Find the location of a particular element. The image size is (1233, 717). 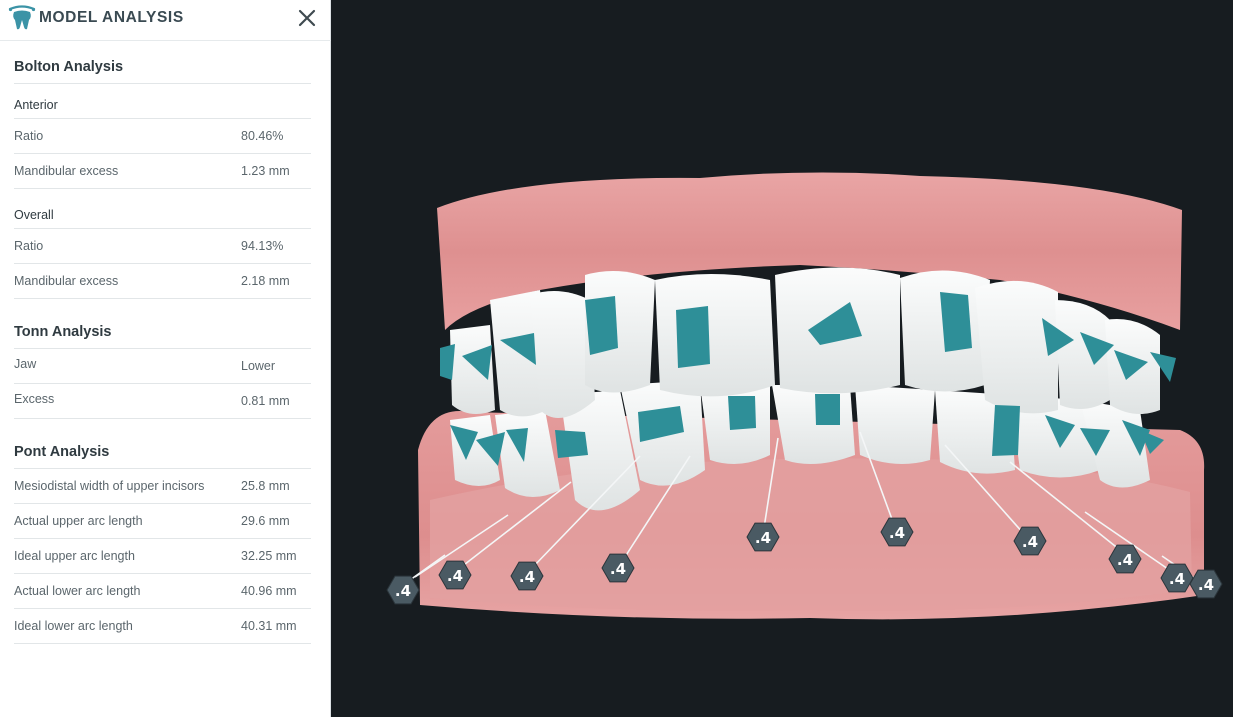

bolton-analysis-title: Bolton Analysis is located at coordinates (69, 67).